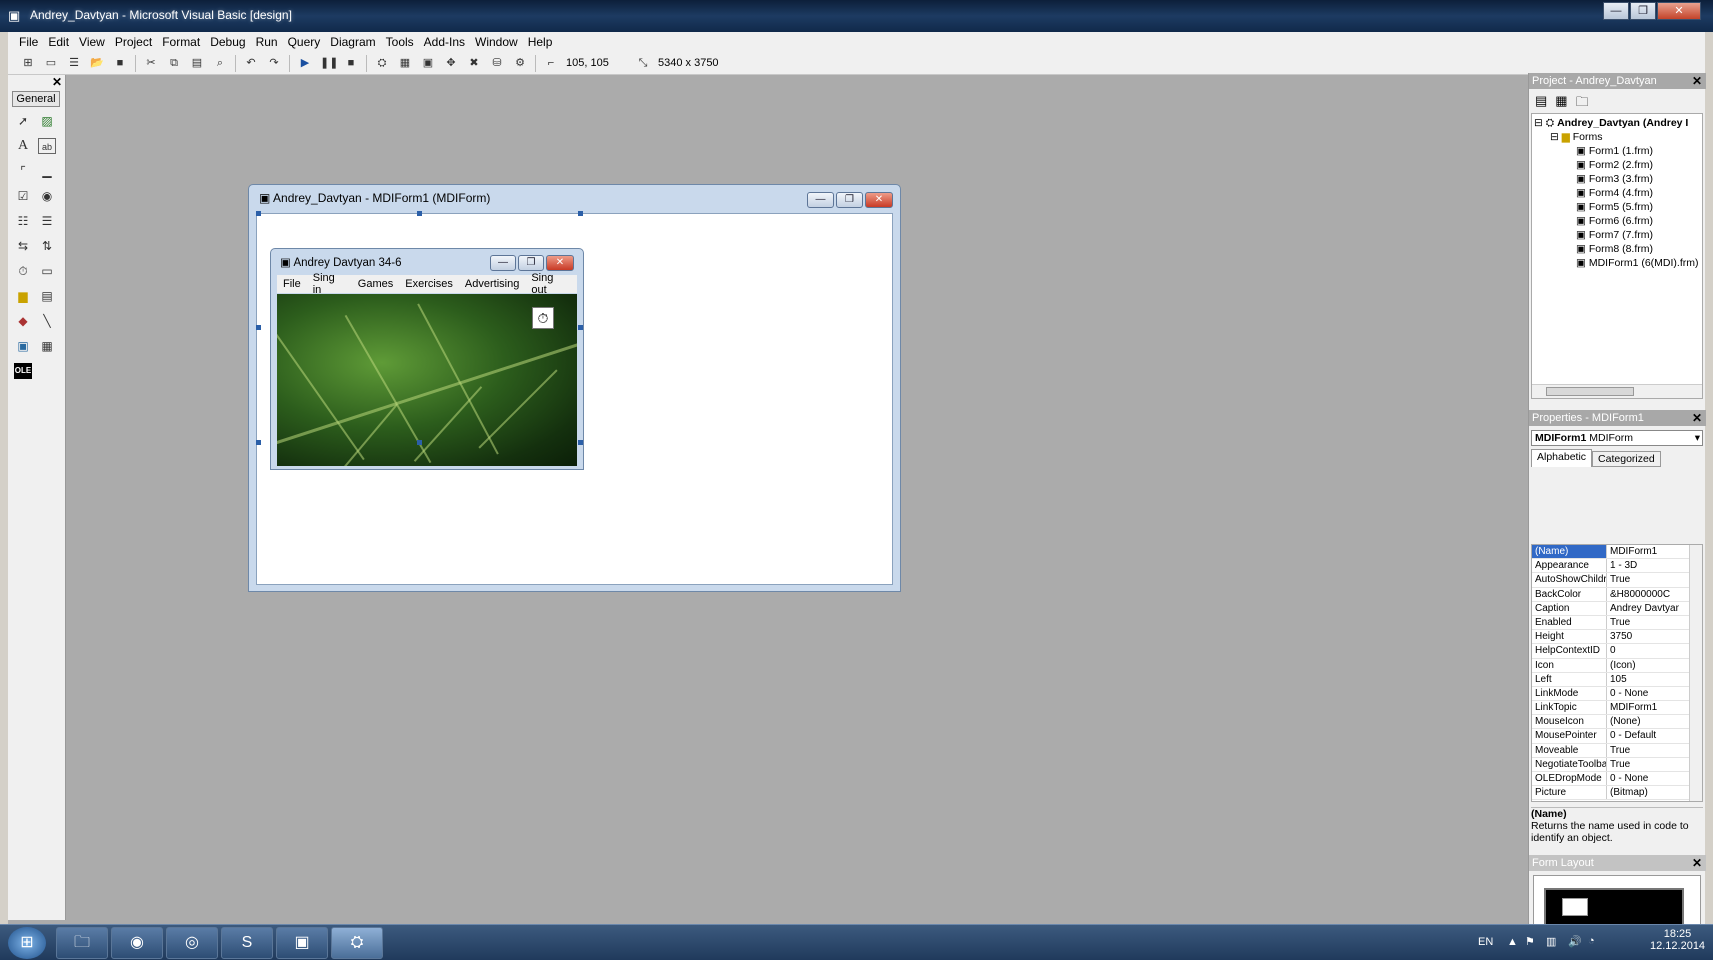  What do you see at coordinates (120, 63) in the screenshot?
I see `save-icon: ■` at bounding box center [120, 63].